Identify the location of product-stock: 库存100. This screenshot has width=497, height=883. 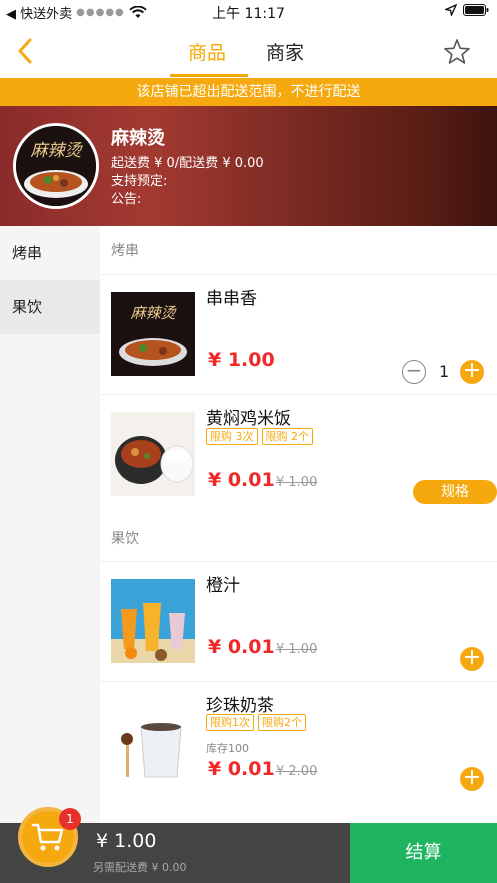
(227, 748).